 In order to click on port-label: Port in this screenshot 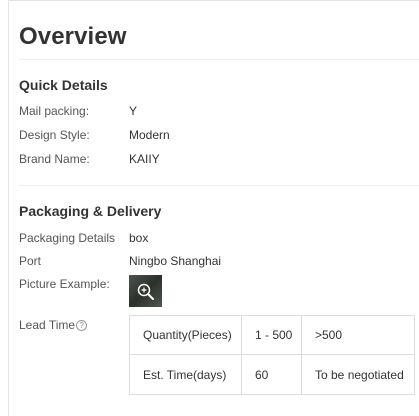, I will do `click(30, 261)`.